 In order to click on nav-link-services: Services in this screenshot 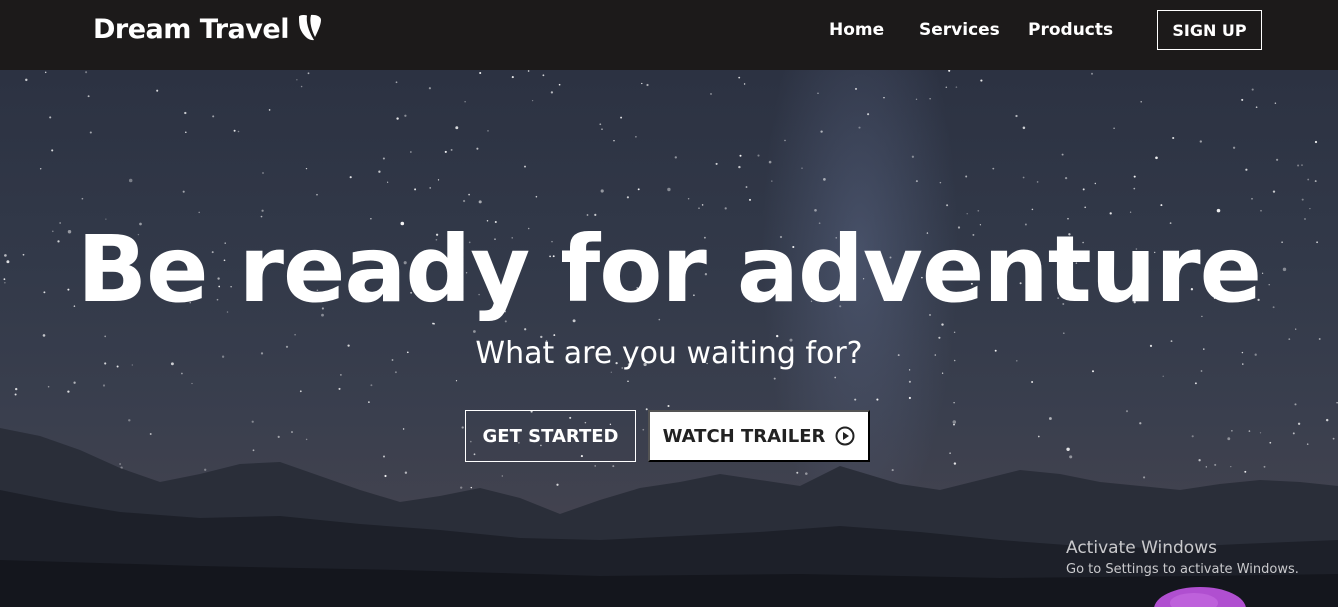, I will do `click(959, 30)`.